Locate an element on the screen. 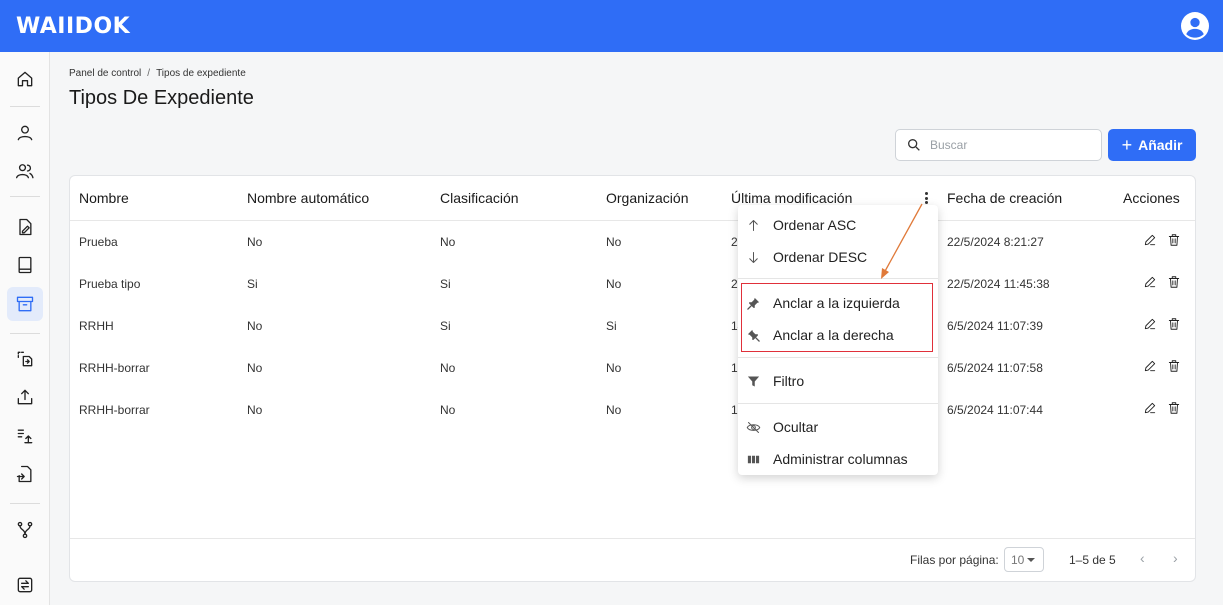 Image resolution: width=1223 pixels, height=605 pixels. search-input is located at coordinates (1010, 145).